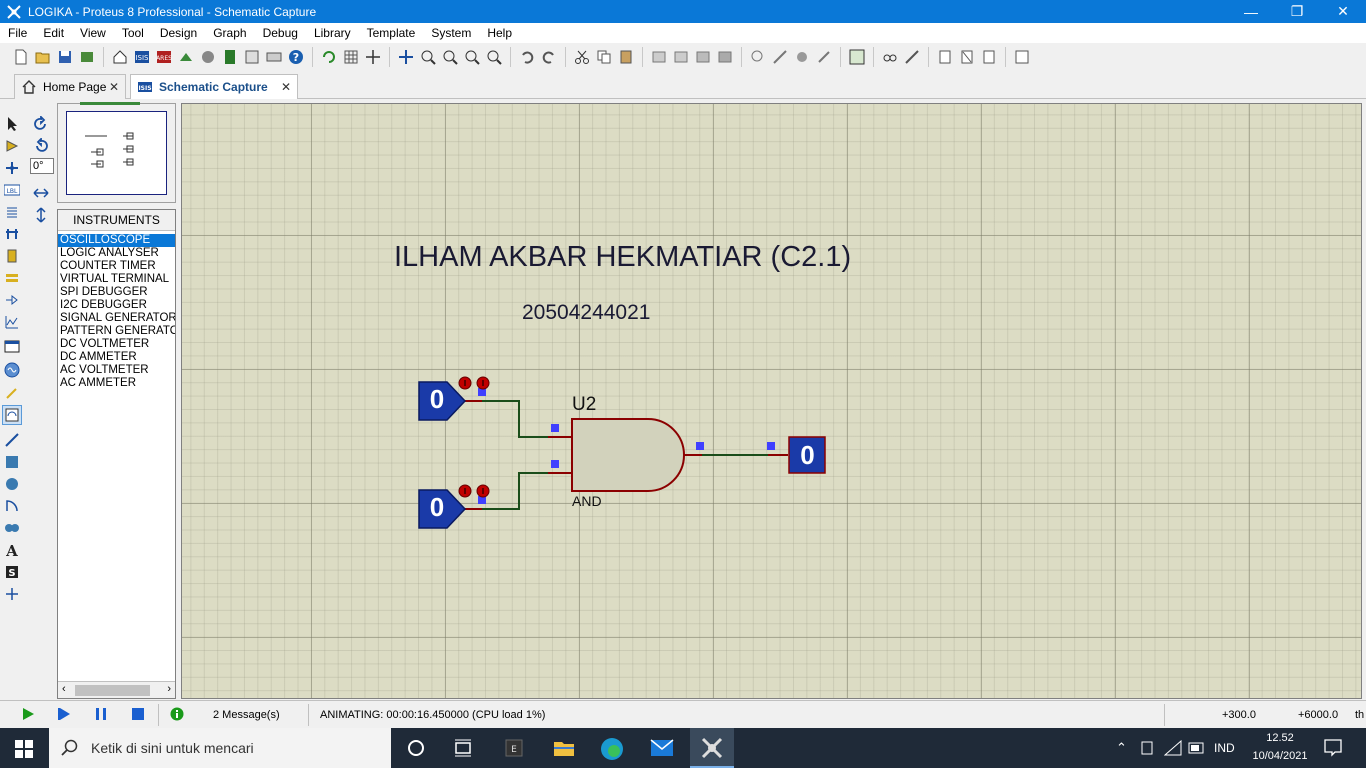 This screenshot has height=768, width=1366. I want to click on electrical-rule-check-icon, so click(1022, 57).